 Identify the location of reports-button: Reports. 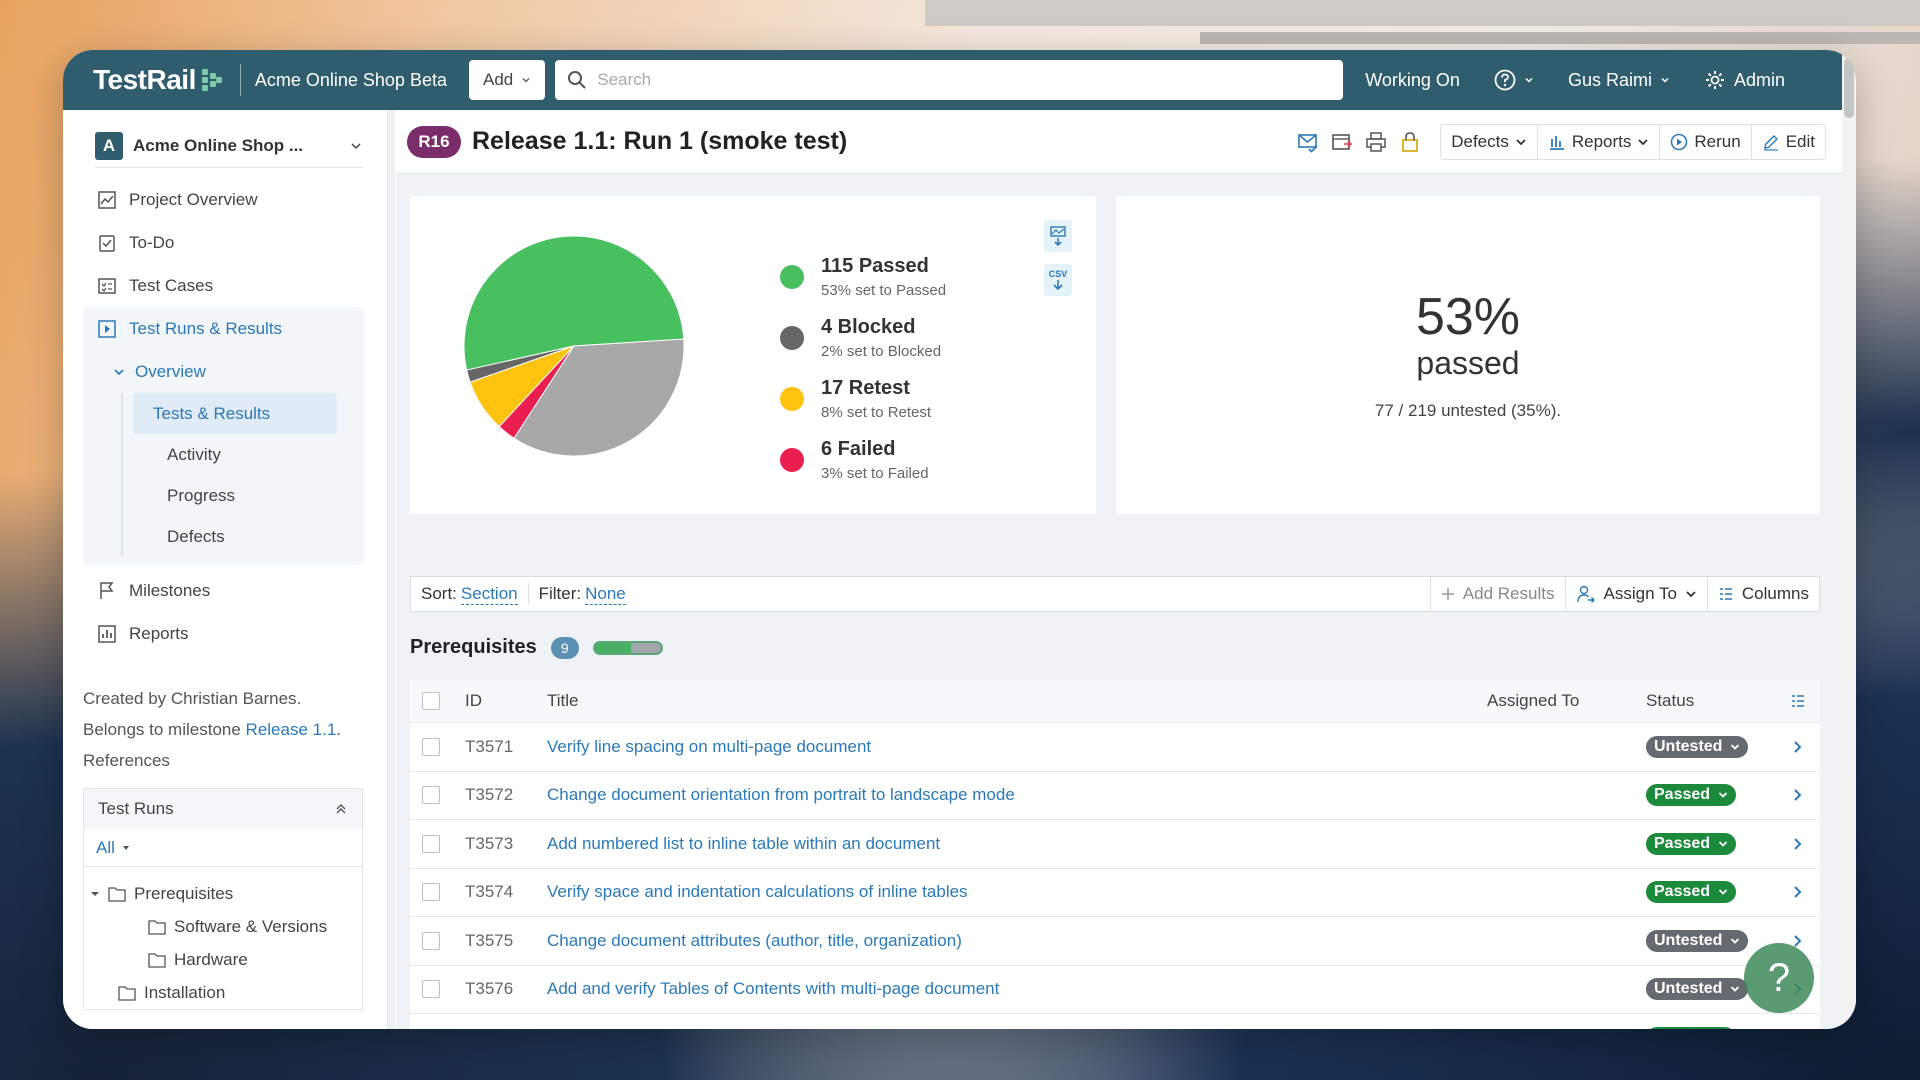
(1599, 141).